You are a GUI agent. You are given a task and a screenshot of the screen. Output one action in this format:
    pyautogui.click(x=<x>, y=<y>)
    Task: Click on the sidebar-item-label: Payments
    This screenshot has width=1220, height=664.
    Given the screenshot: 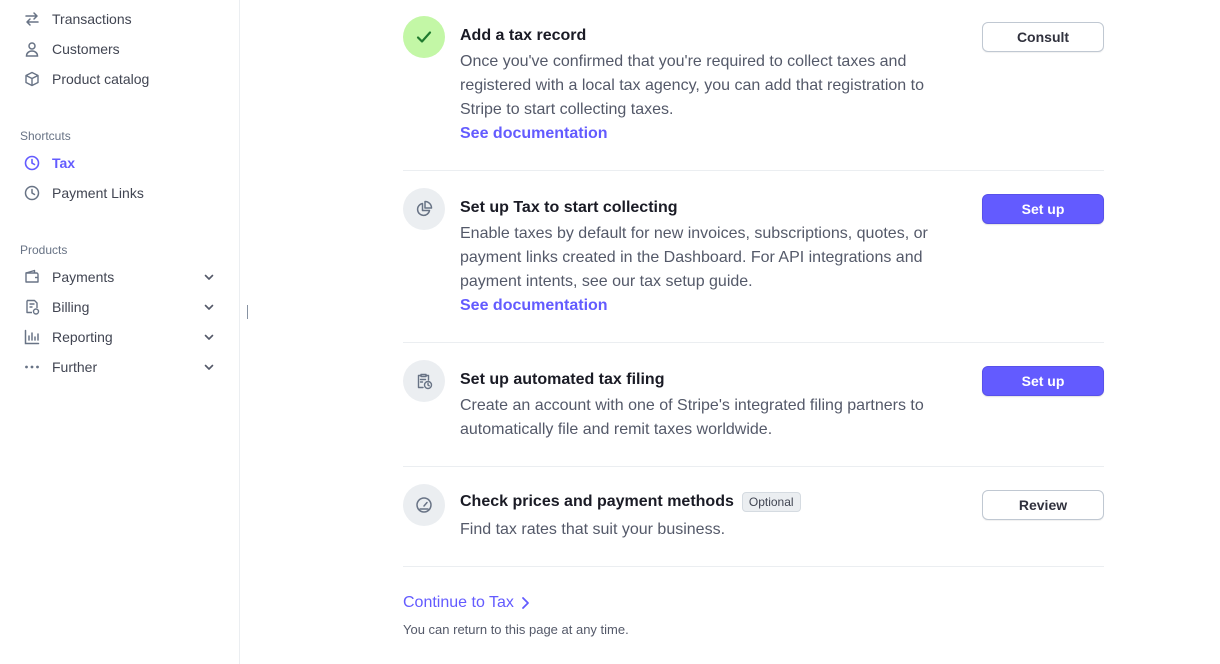 What is the action you would take?
    pyautogui.click(x=83, y=277)
    